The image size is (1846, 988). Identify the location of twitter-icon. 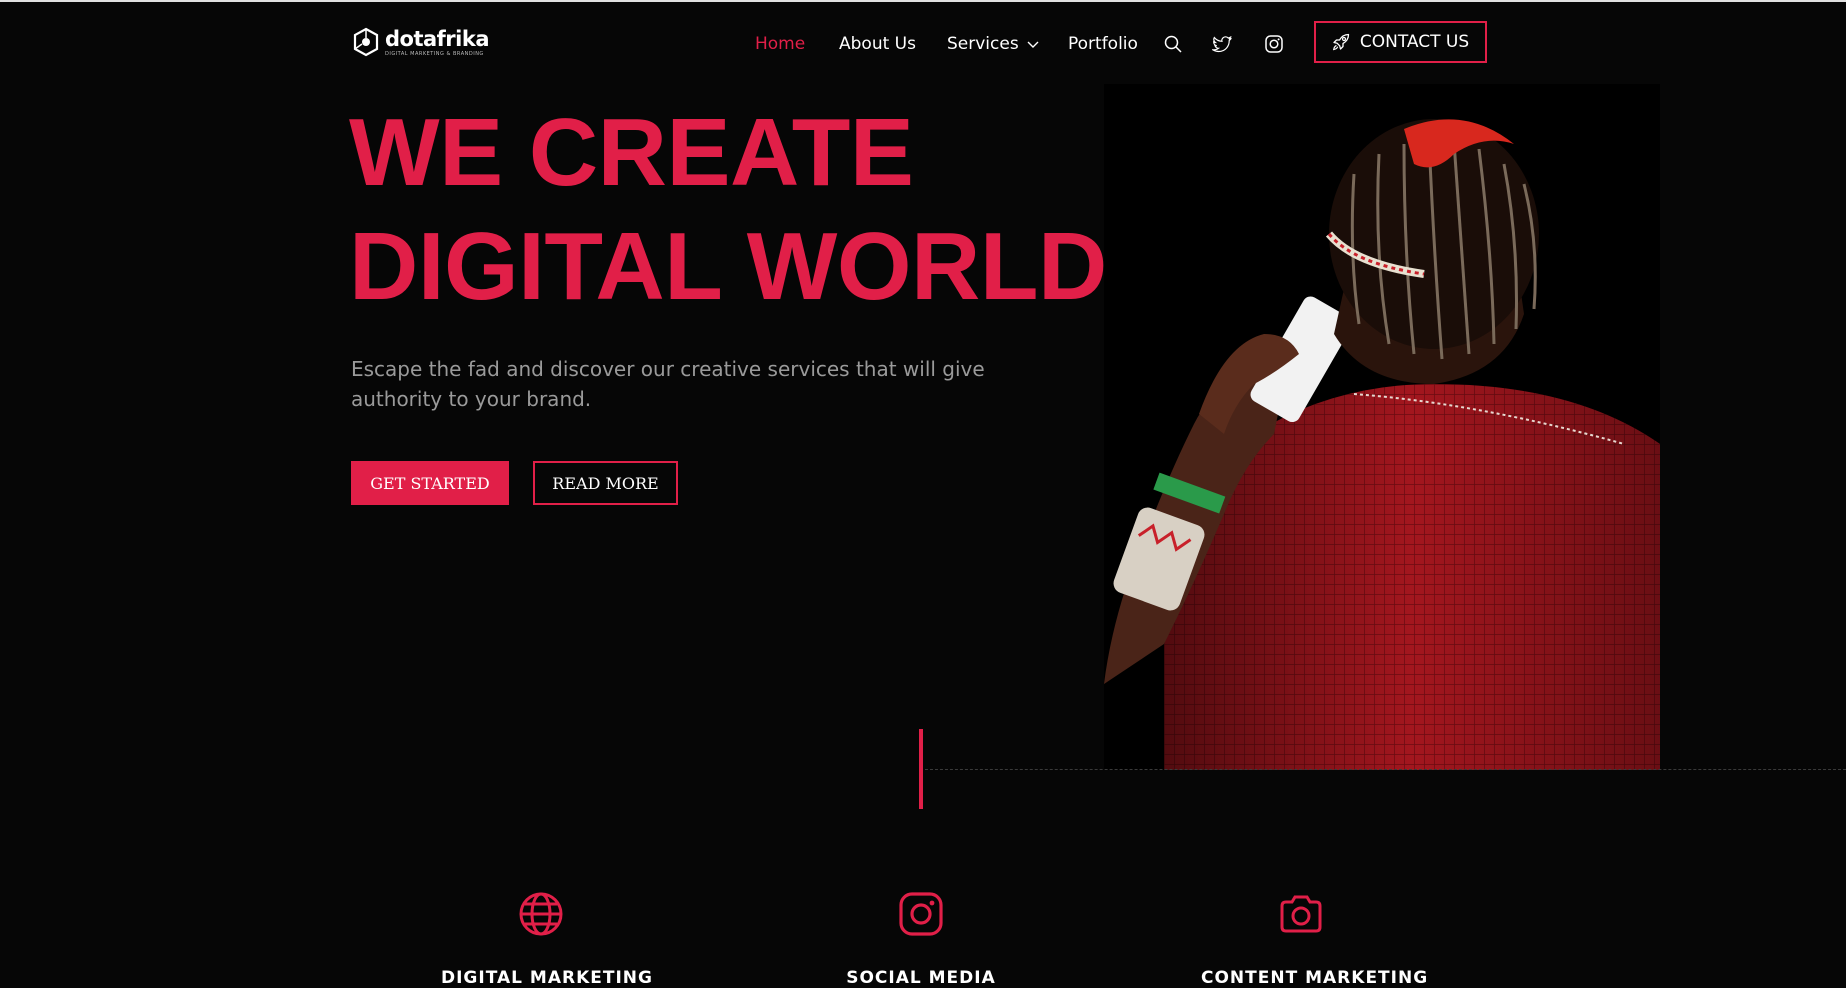
(1222, 44).